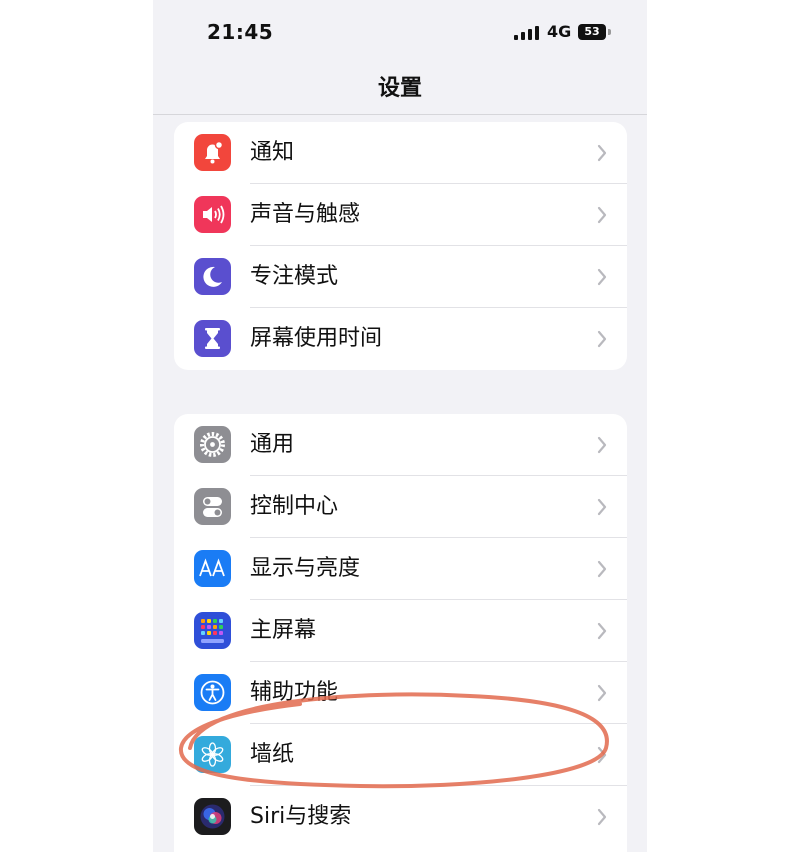  What do you see at coordinates (400, 153) in the screenshot?
I see `settings-item-notifications: 通知` at bounding box center [400, 153].